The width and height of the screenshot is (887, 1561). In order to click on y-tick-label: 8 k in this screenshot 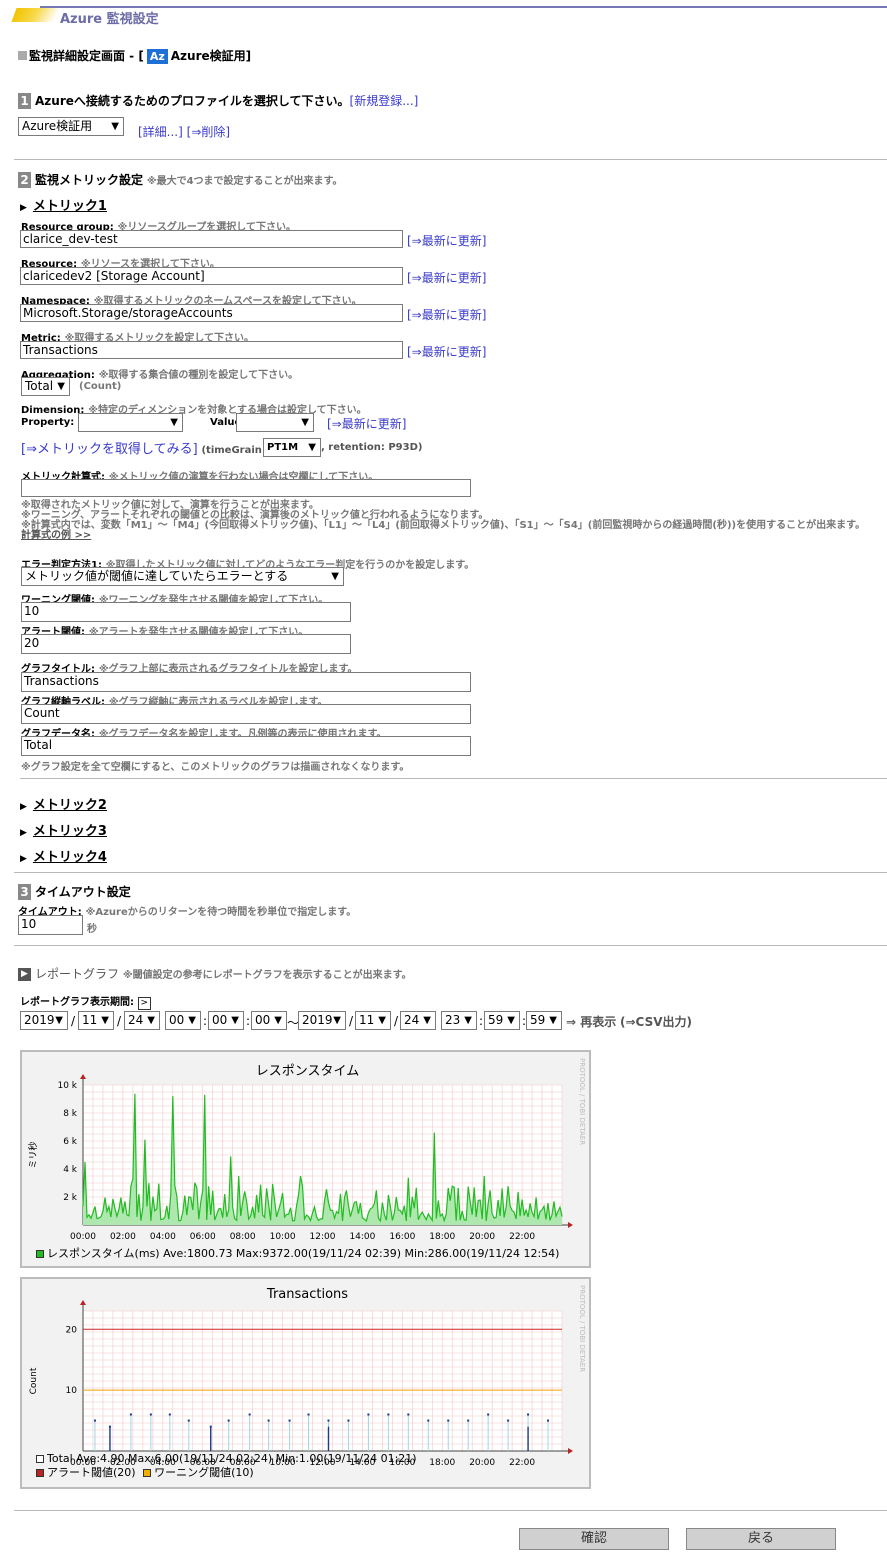, I will do `click(70, 1114)`.